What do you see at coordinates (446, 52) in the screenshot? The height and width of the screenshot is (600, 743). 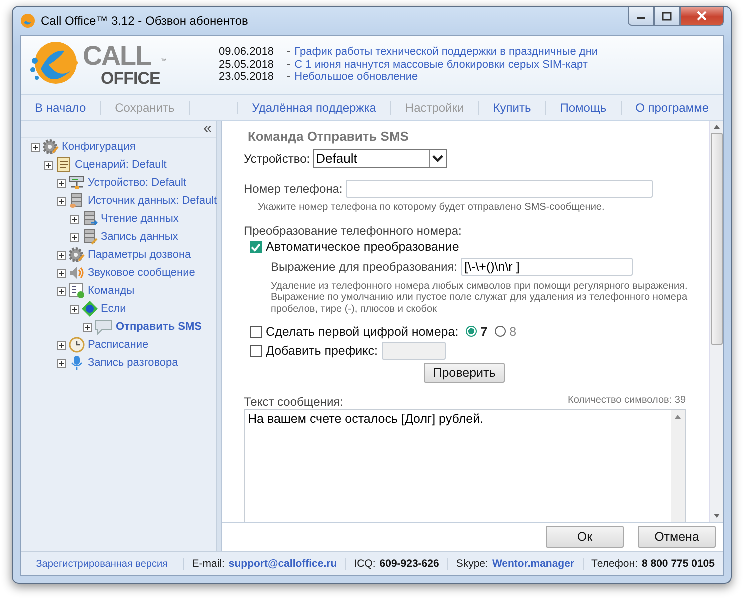 I see `news-link: График работы технической поддержки в праздничные дни` at bounding box center [446, 52].